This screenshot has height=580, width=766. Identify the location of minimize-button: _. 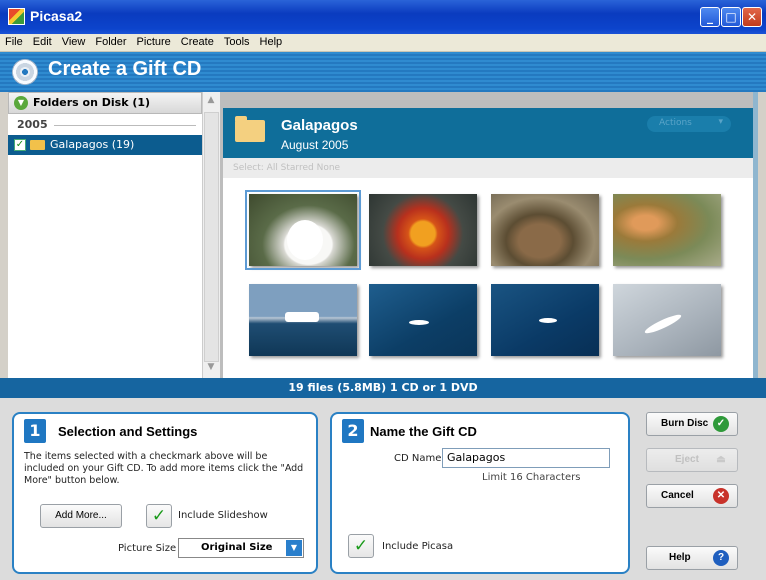
(710, 17).